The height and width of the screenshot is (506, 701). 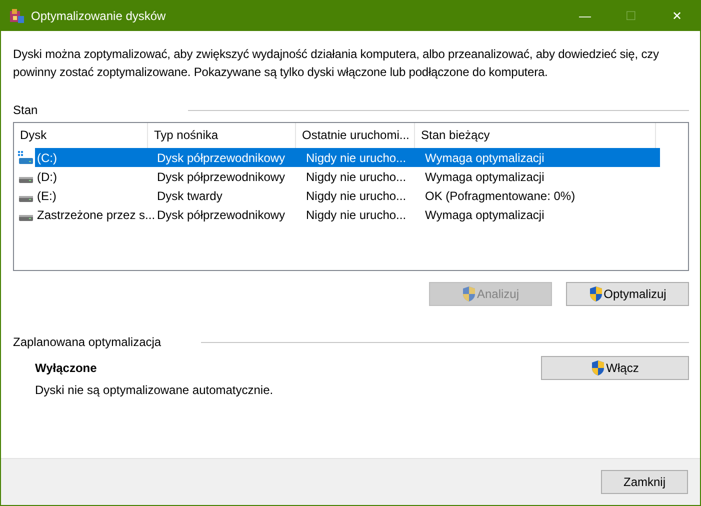 What do you see at coordinates (677, 15) in the screenshot?
I see `window-control-button: ✕` at bounding box center [677, 15].